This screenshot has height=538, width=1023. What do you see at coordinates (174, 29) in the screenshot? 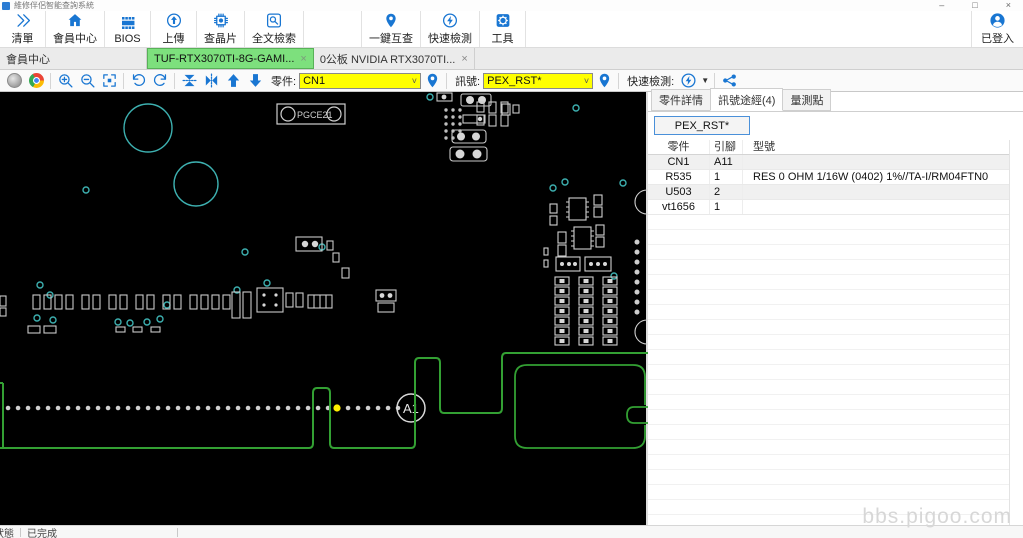
I see `toolbar-button-upload: 上傳` at bounding box center [174, 29].